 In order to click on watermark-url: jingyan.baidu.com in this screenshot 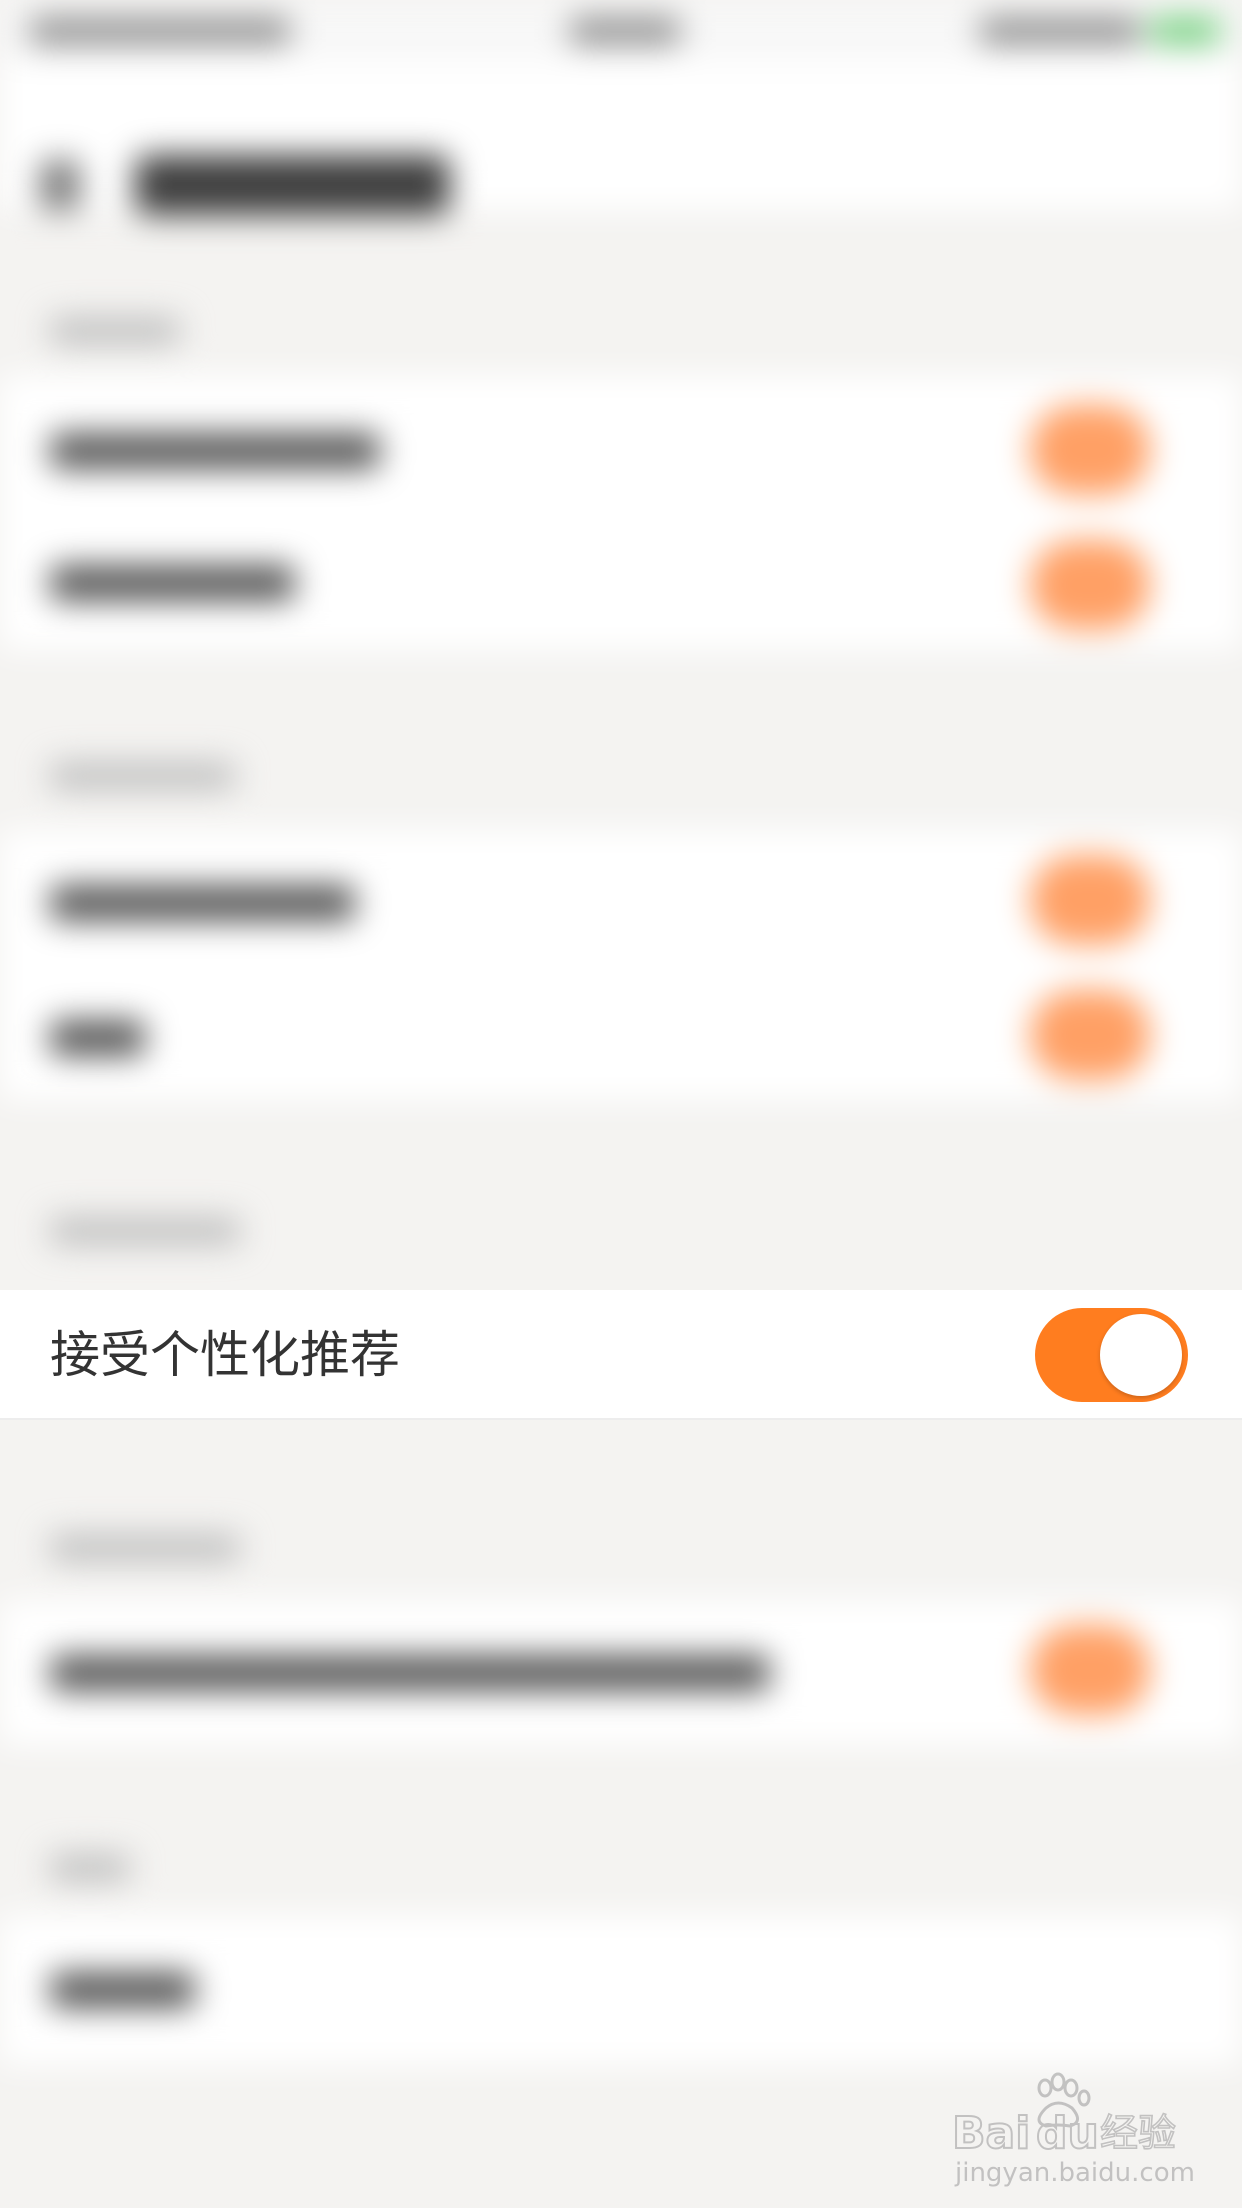, I will do `click(1075, 2173)`.